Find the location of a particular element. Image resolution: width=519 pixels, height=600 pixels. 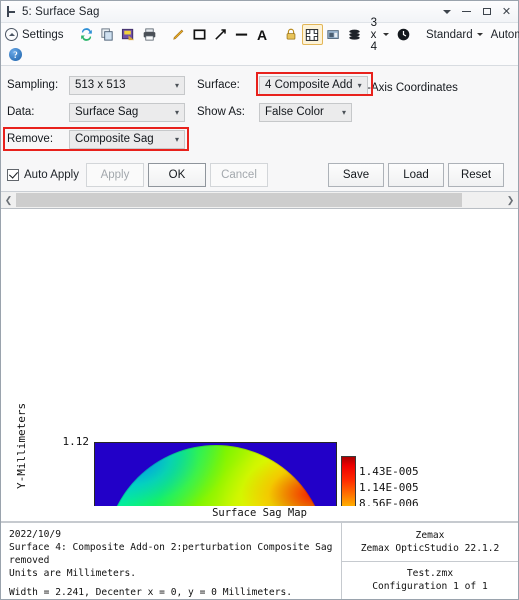

settings-label: Settings is located at coordinates (43, 34).